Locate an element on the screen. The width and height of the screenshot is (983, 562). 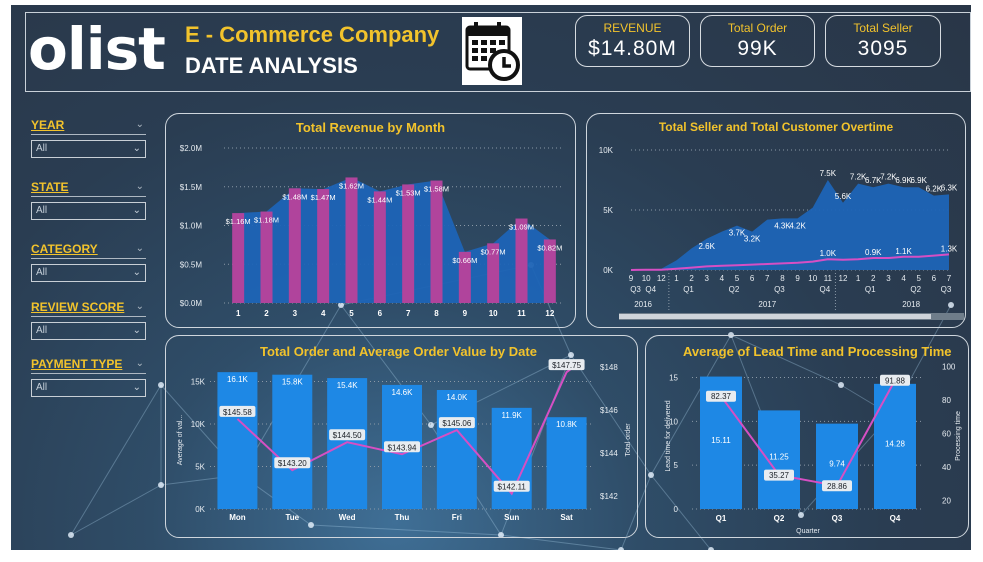
seller-value-label: 7.5K is located at coordinates (828, 173).